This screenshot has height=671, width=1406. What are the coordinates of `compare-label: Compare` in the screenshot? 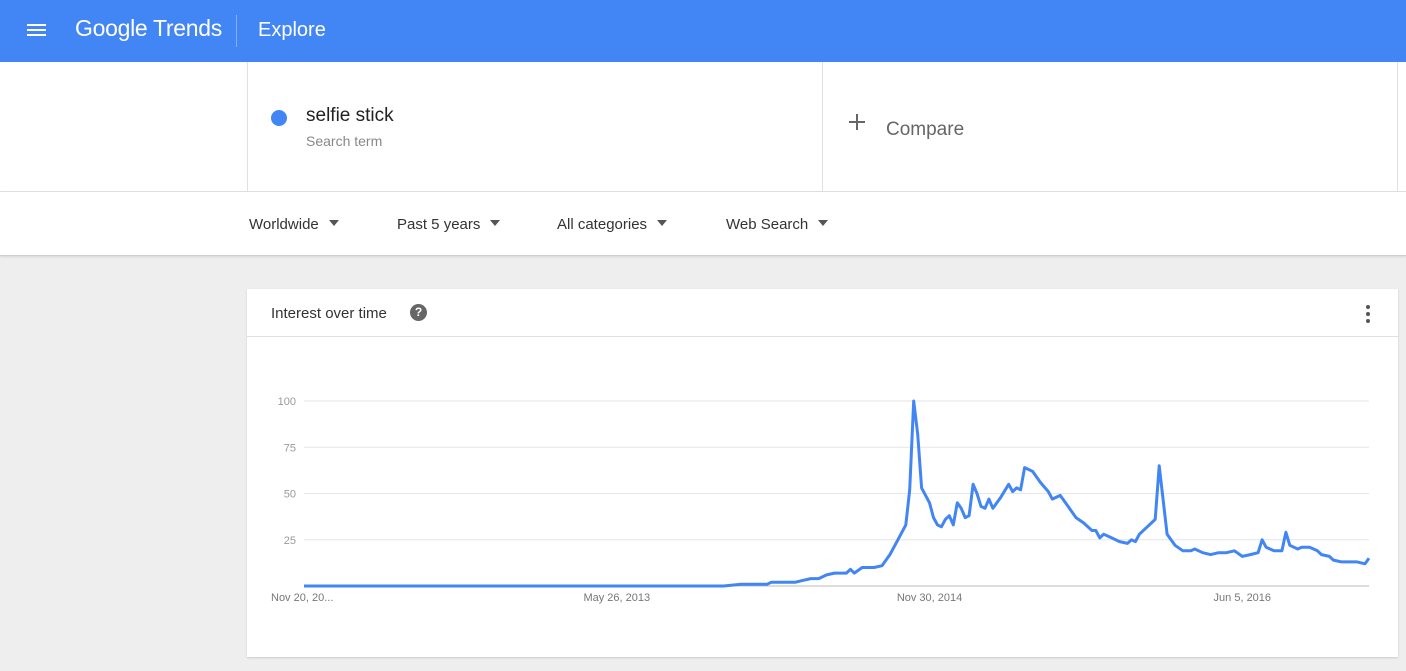 It's located at (925, 129).